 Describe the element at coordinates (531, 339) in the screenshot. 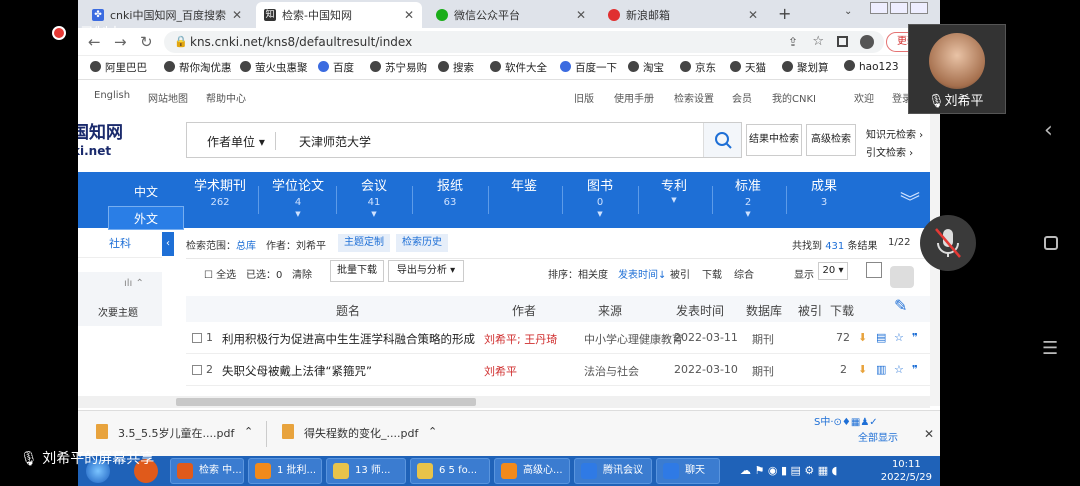

I see `row-authors: 刘希平; 王丹琦` at that location.